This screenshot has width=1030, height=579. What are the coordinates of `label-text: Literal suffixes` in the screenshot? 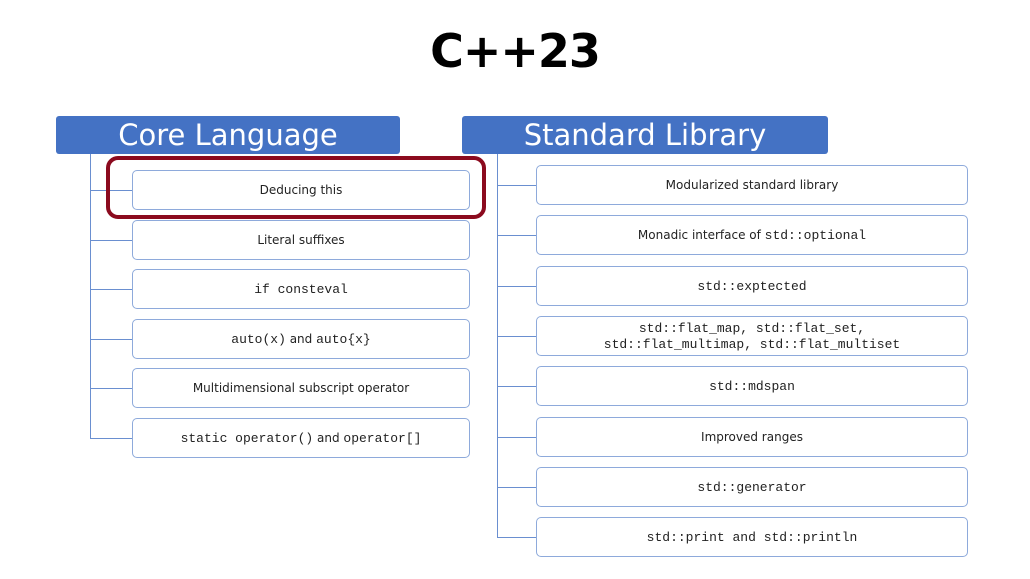 It's located at (301, 239).